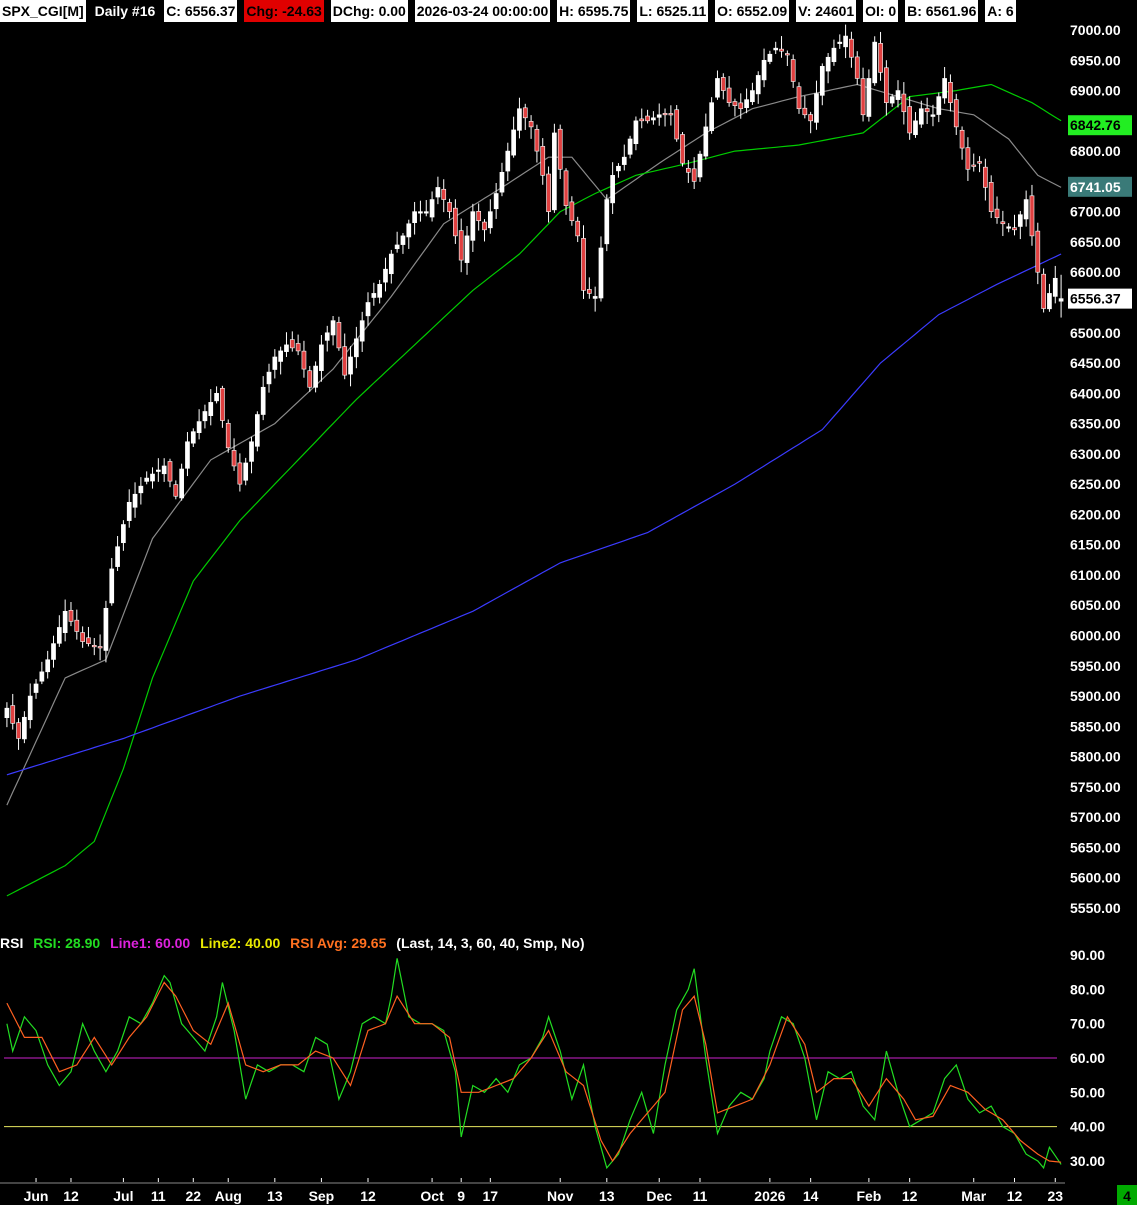 The height and width of the screenshot is (1205, 1137). Describe the element at coordinates (1087, 1161) in the screenshot. I see `rsi-axis-tick: 30.00` at that location.